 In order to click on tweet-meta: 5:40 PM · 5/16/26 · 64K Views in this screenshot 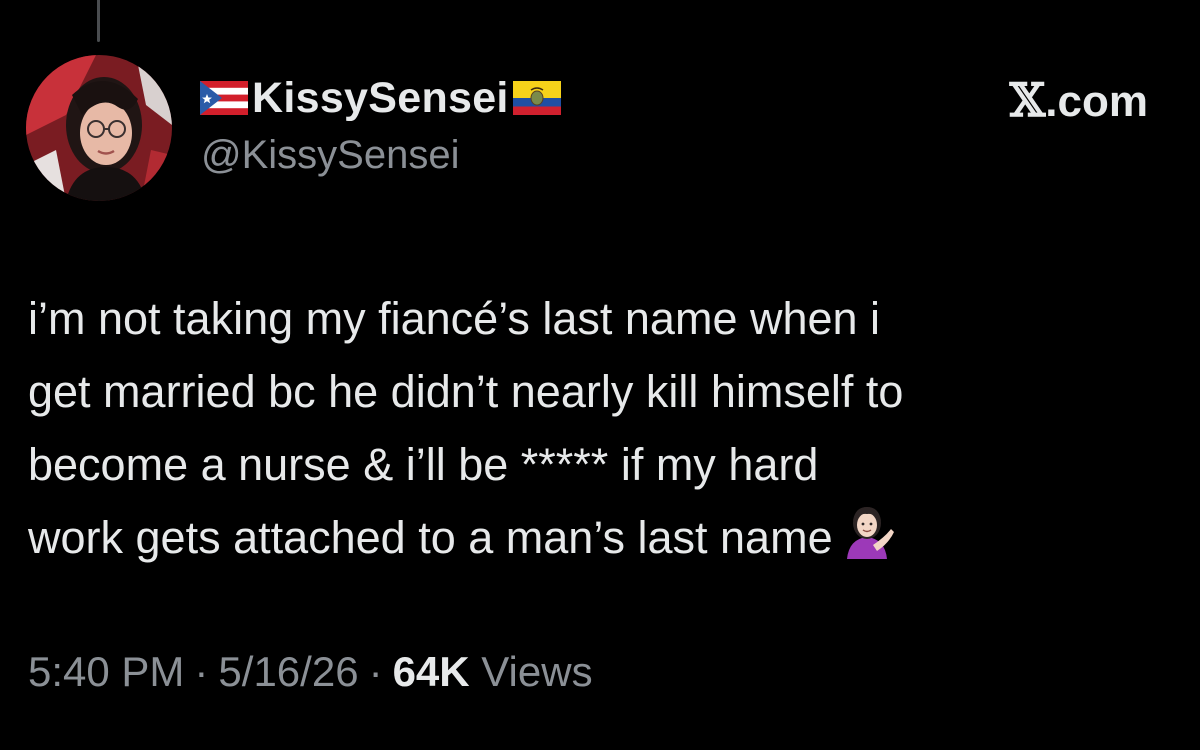, I will do `click(310, 672)`.